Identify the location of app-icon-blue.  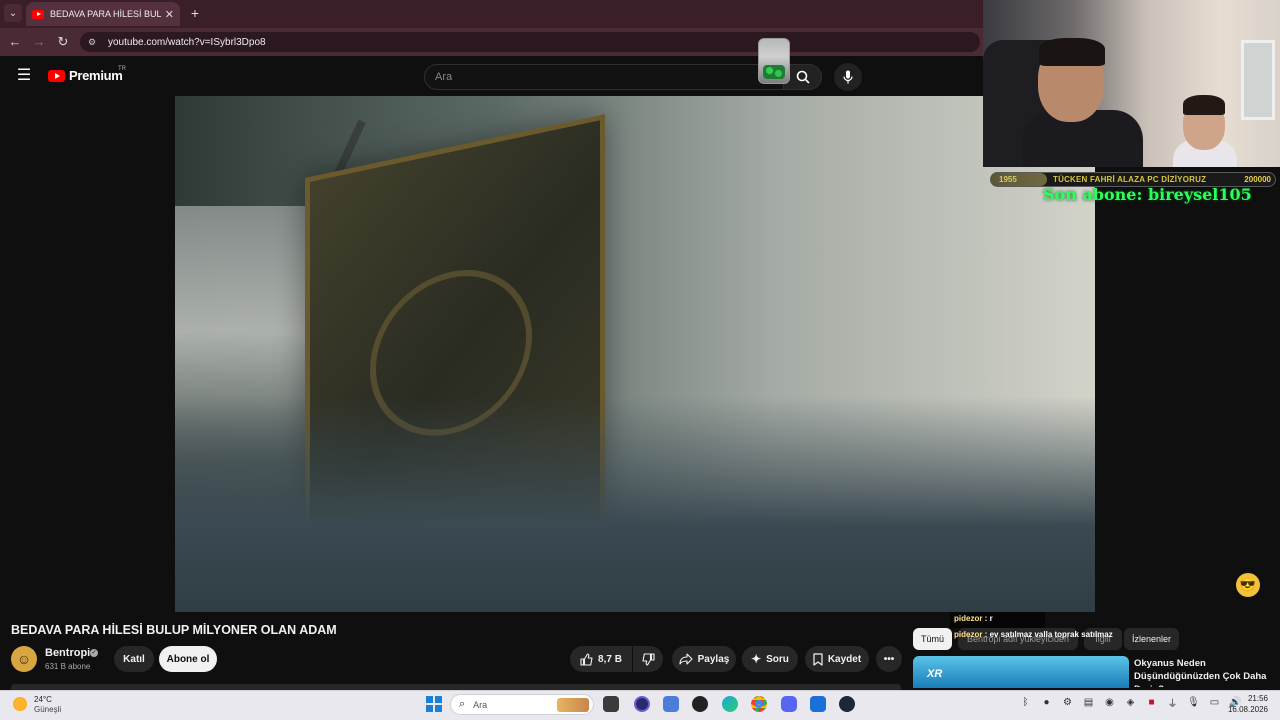
(671, 704).